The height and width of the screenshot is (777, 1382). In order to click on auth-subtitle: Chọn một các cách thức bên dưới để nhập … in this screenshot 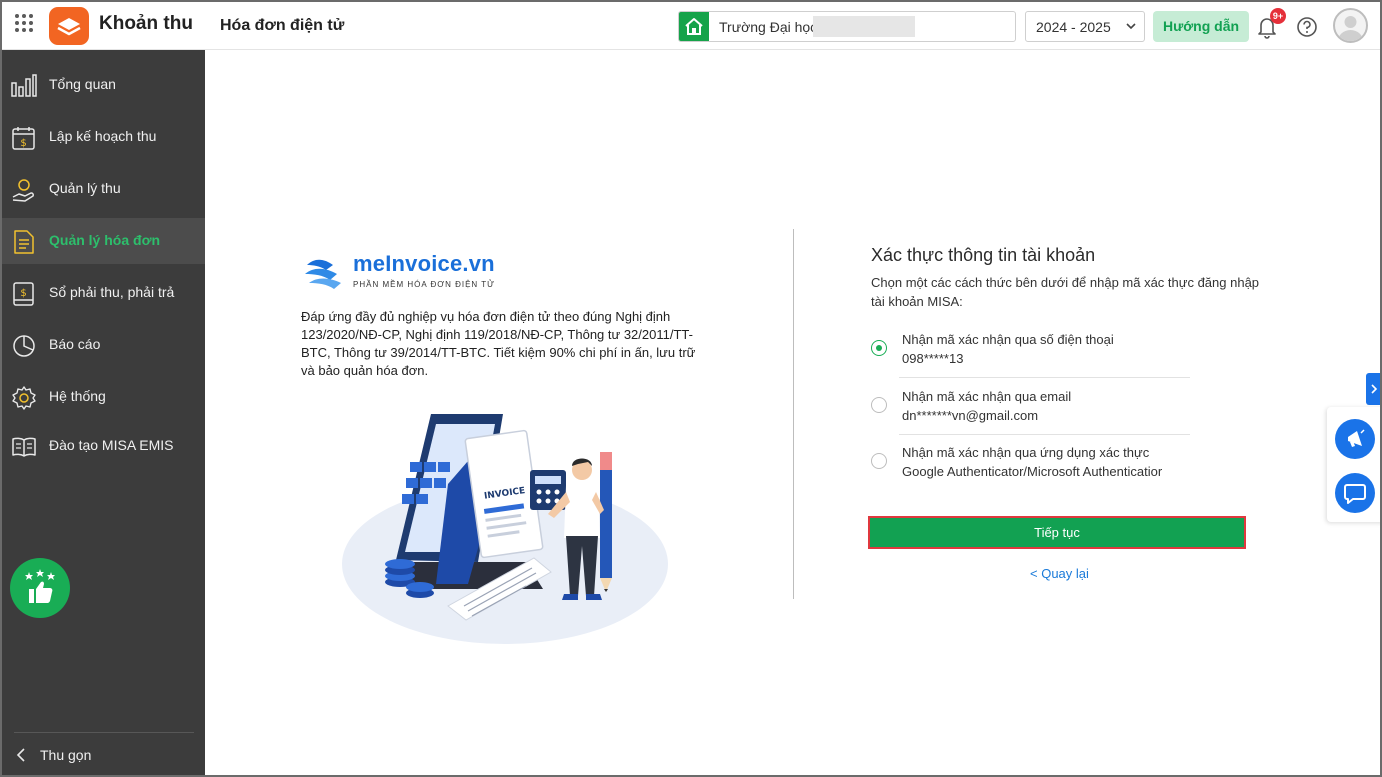, I will do `click(1065, 292)`.